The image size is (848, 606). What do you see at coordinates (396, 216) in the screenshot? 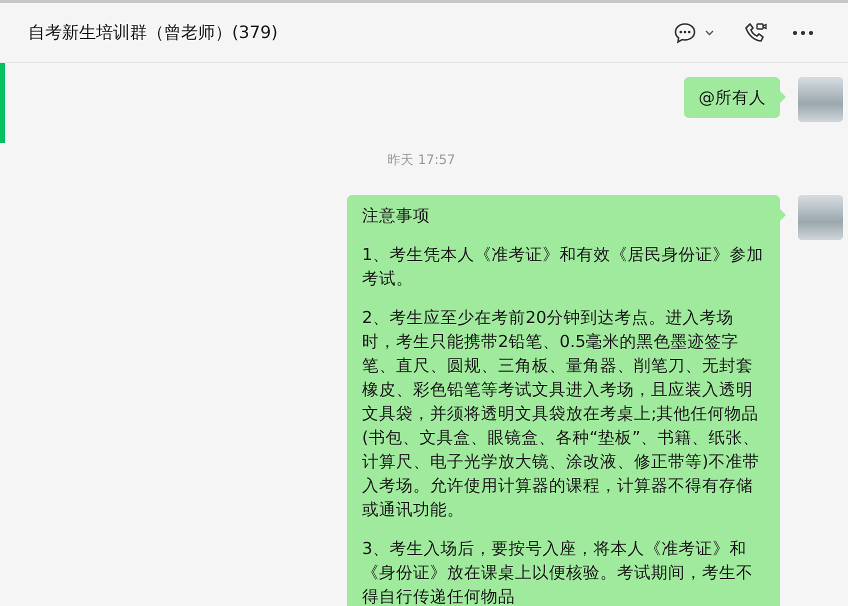
I see `message-text: 注意事项` at bounding box center [396, 216].